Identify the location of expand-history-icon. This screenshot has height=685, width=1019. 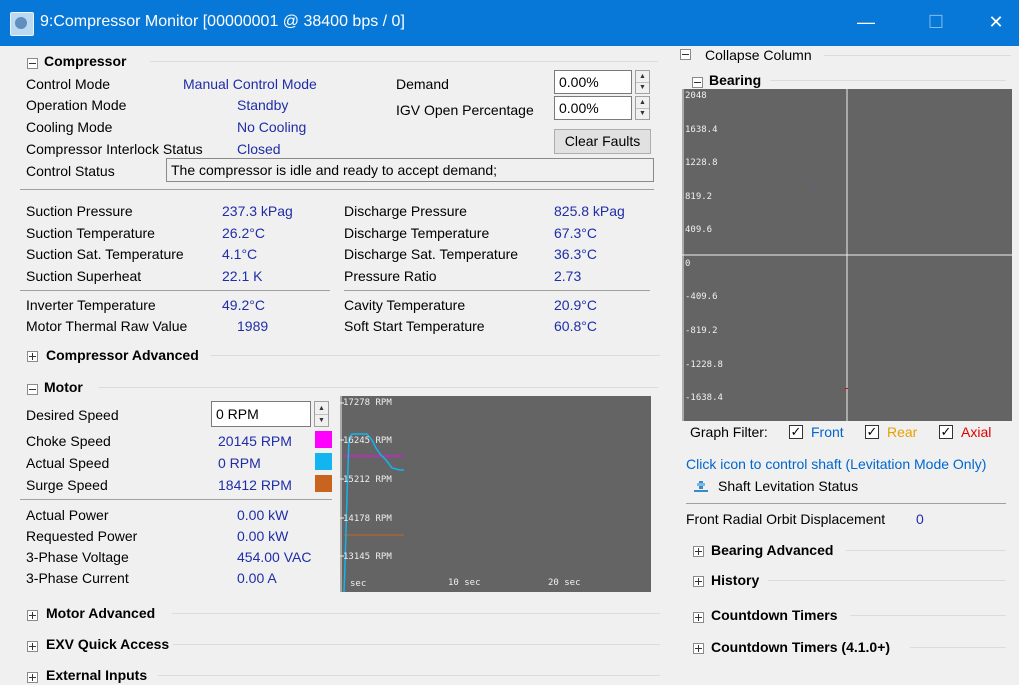
(698, 581).